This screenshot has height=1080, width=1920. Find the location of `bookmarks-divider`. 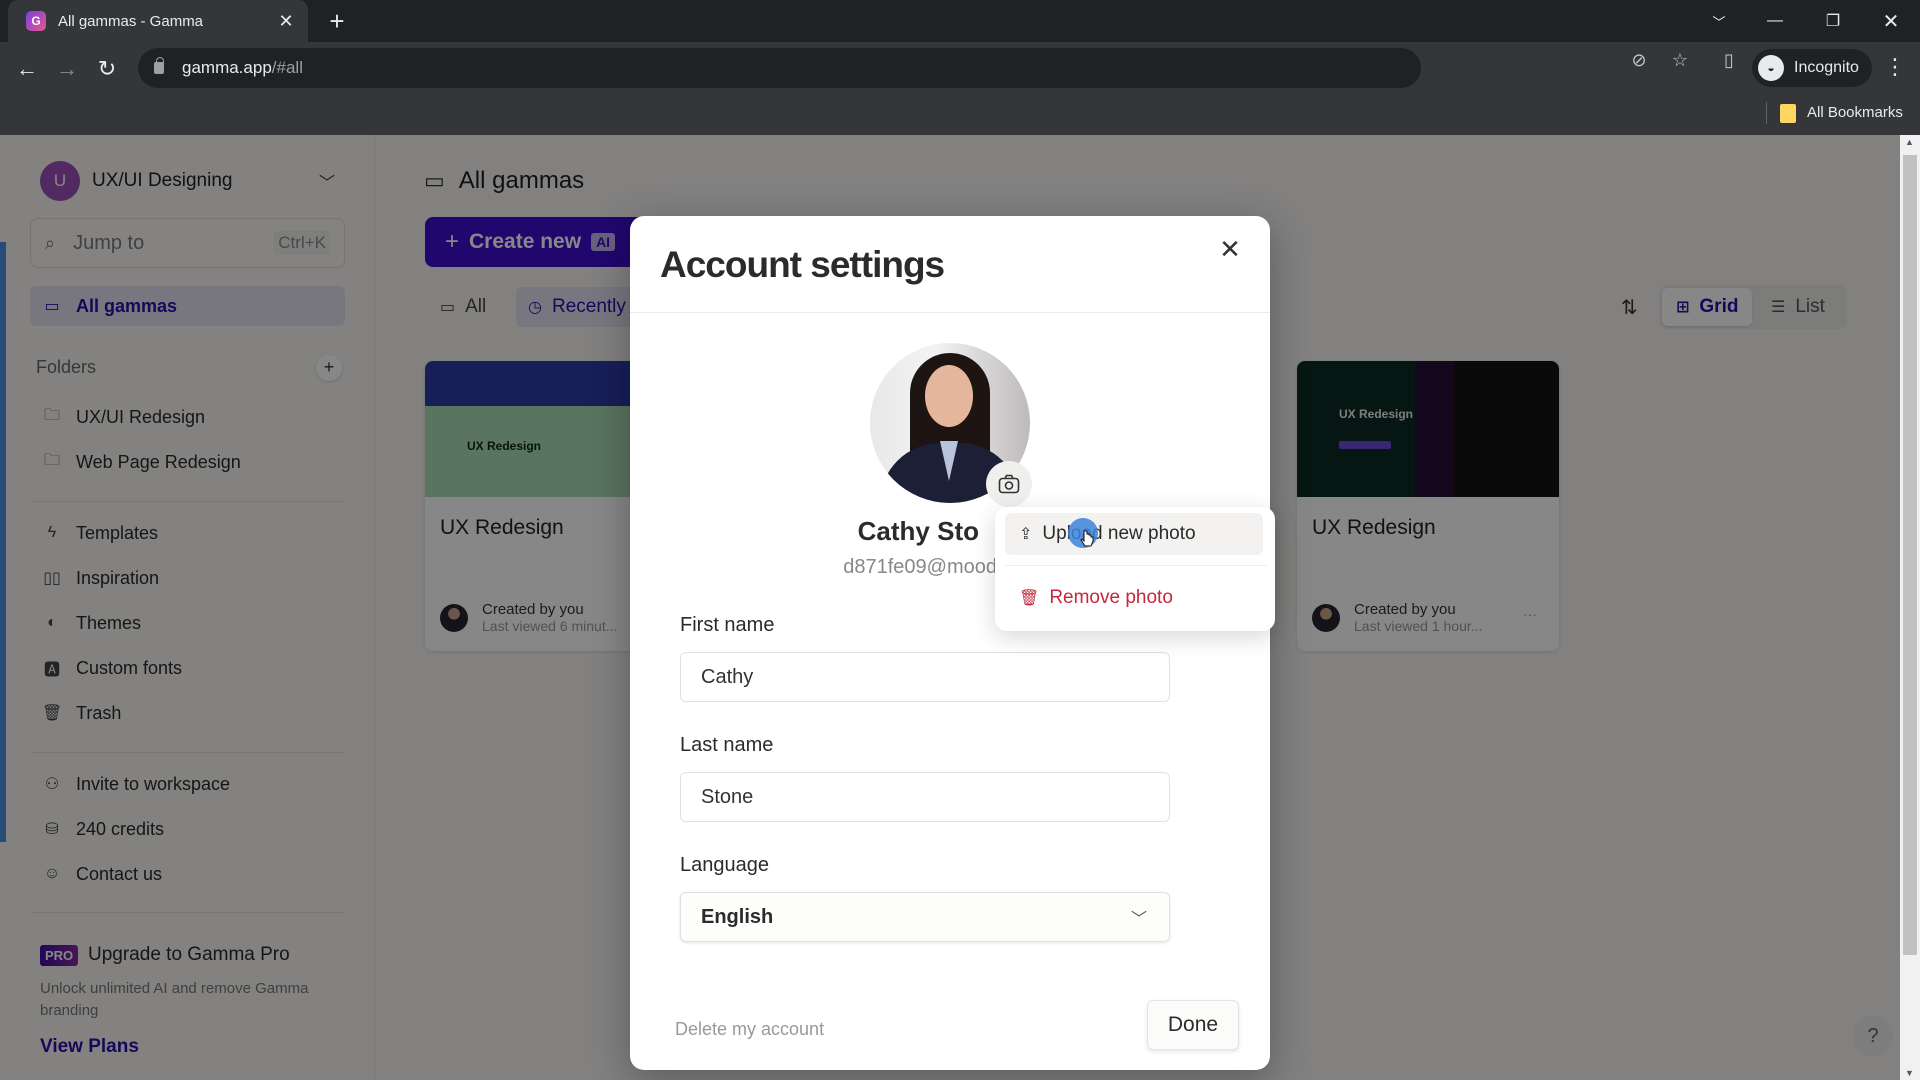

bookmarks-divider is located at coordinates (1766, 113).